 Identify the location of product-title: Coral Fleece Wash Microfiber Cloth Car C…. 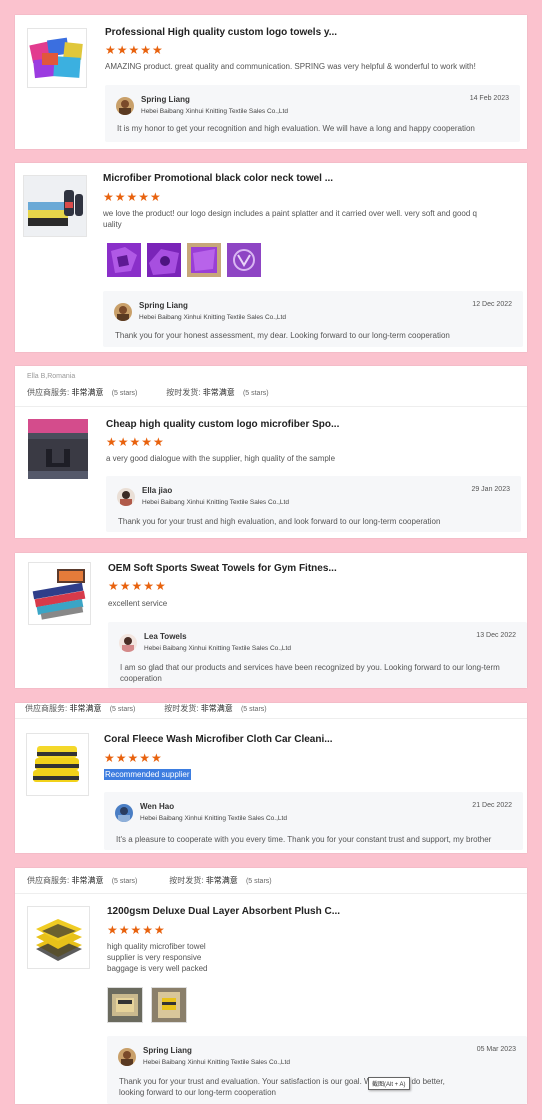
(218, 739).